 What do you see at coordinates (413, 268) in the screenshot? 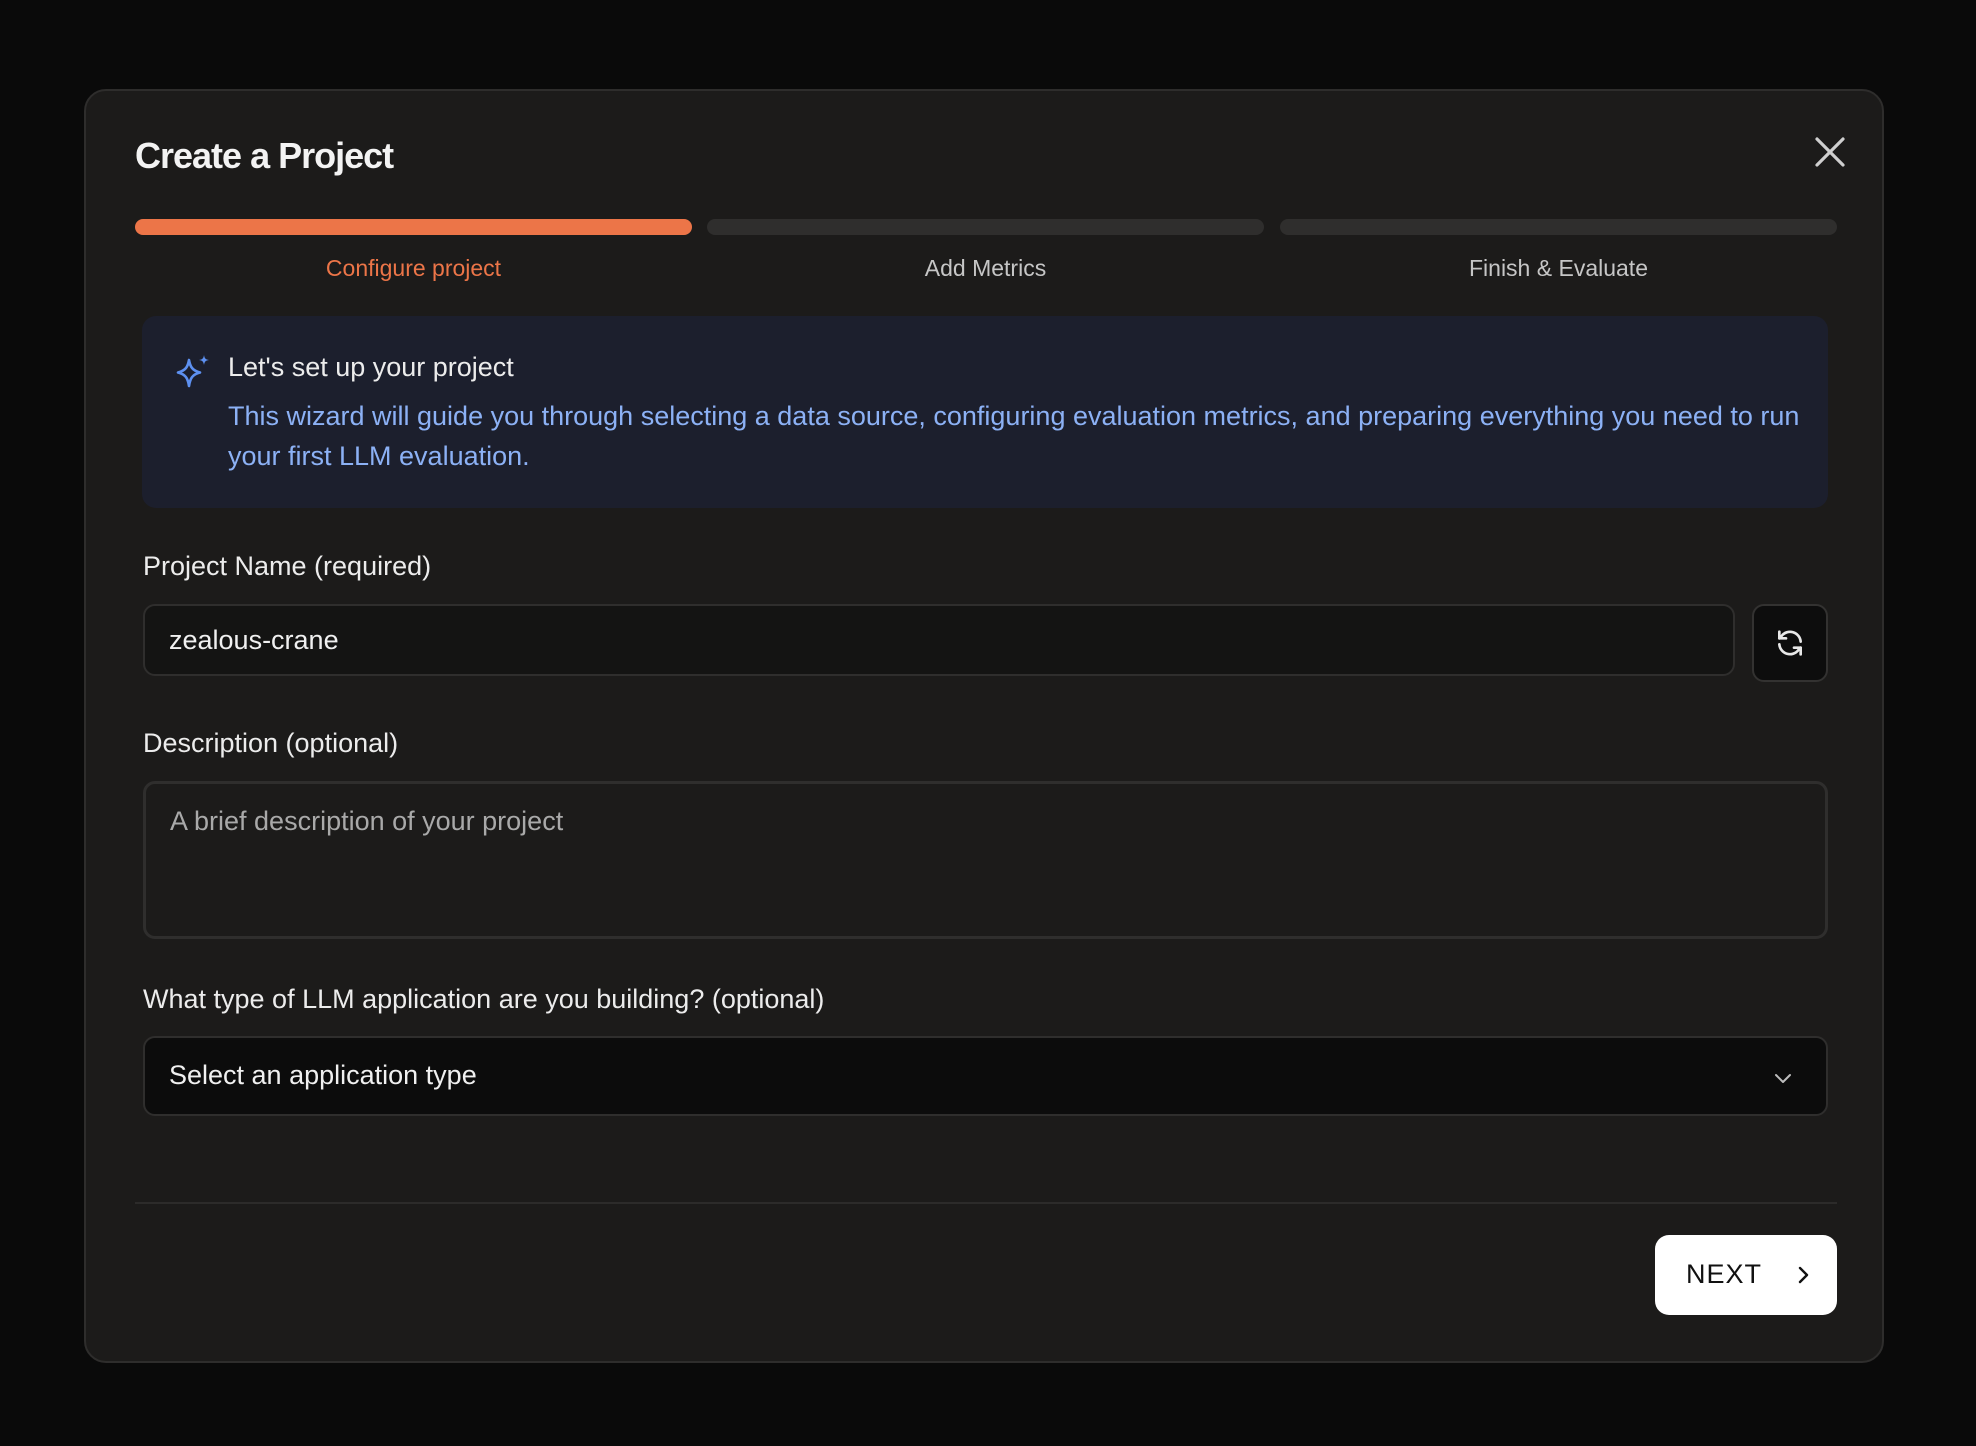
I see `step-label: Configure project` at bounding box center [413, 268].